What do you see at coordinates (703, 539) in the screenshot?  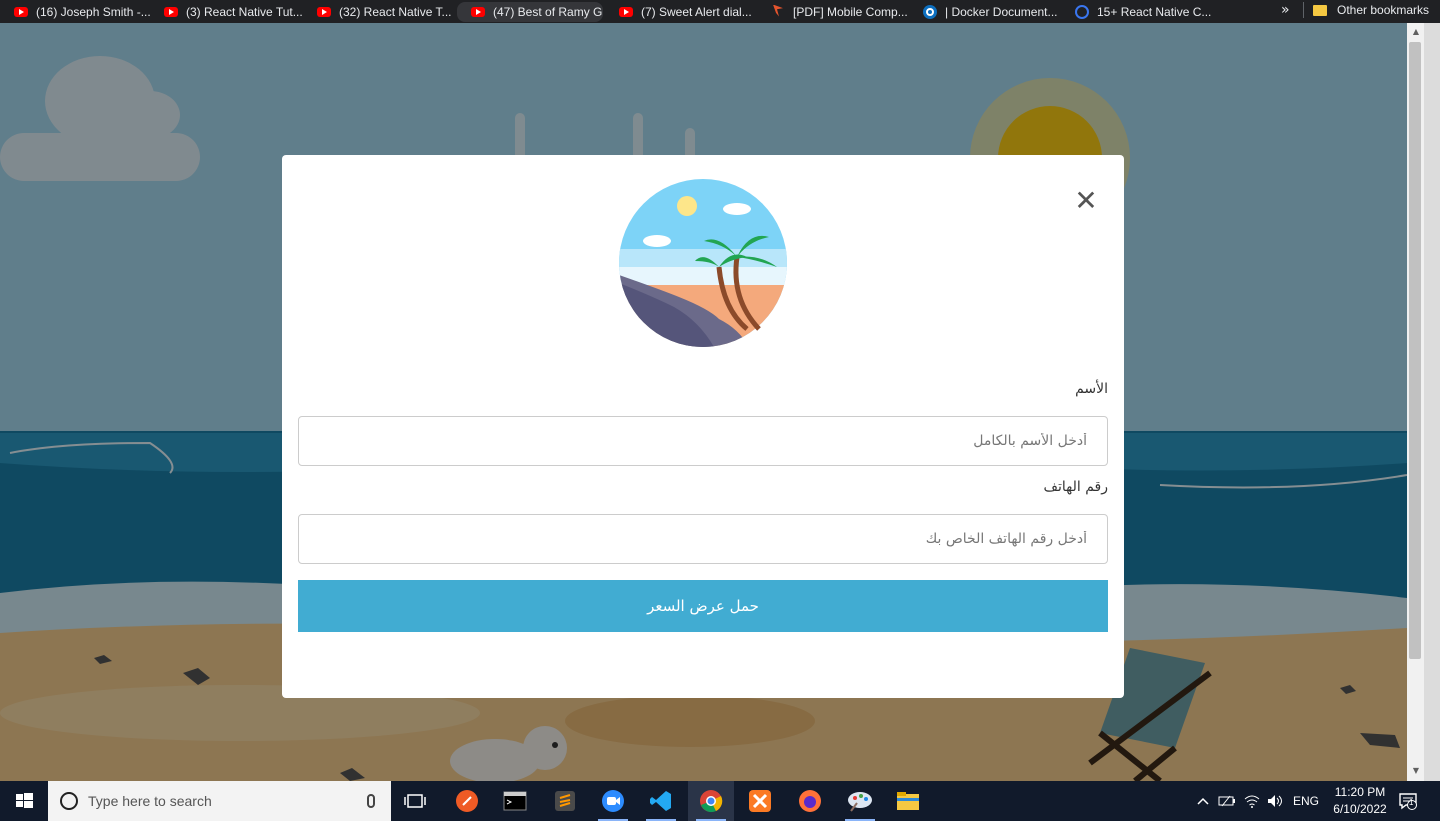 I see `phone-input` at bounding box center [703, 539].